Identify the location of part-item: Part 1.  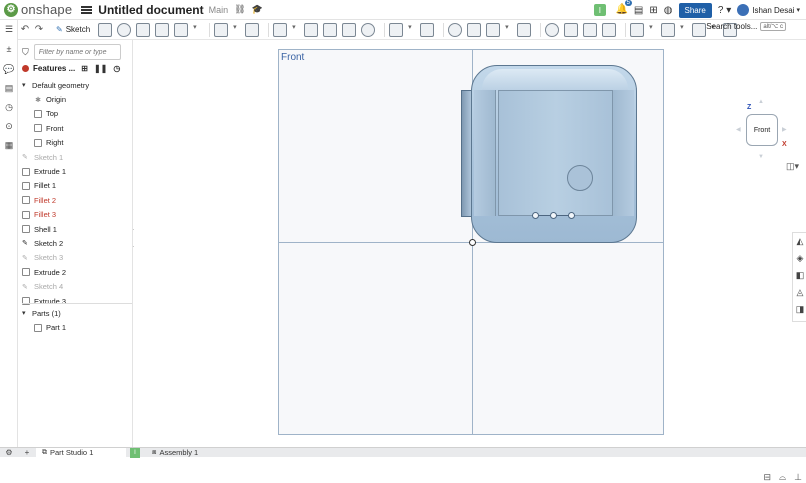
(75, 327).